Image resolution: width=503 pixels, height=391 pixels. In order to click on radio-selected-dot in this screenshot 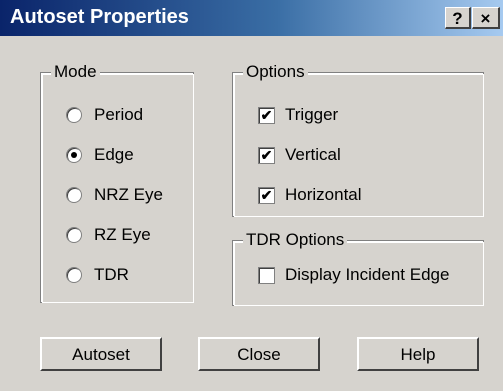, I will do `click(74, 155)`.